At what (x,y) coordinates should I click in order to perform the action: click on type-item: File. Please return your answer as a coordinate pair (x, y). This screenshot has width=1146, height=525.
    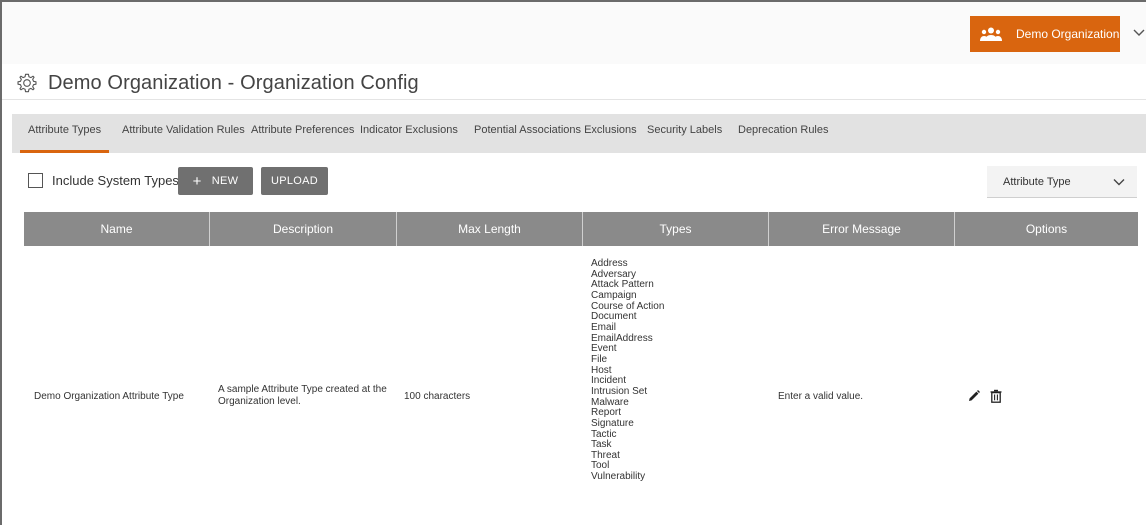
    Looking at the image, I should click on (599, 359).